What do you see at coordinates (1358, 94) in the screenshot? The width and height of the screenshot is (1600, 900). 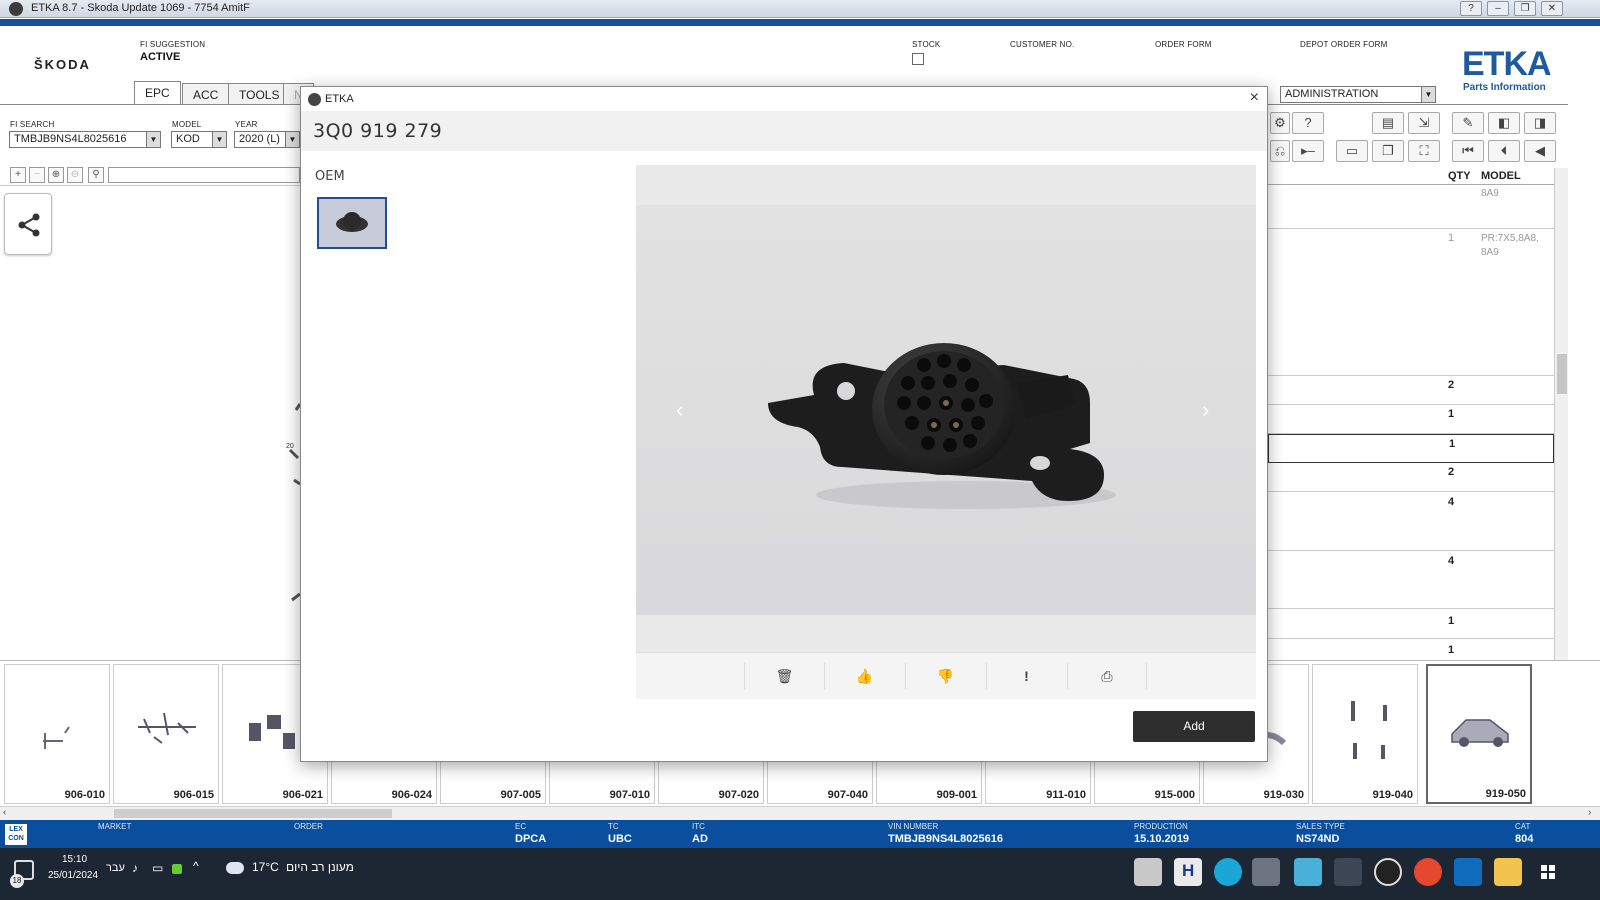 I see `administration-dropdown: ADMINISTRATION ▼` at bounding box center [1358, 94].